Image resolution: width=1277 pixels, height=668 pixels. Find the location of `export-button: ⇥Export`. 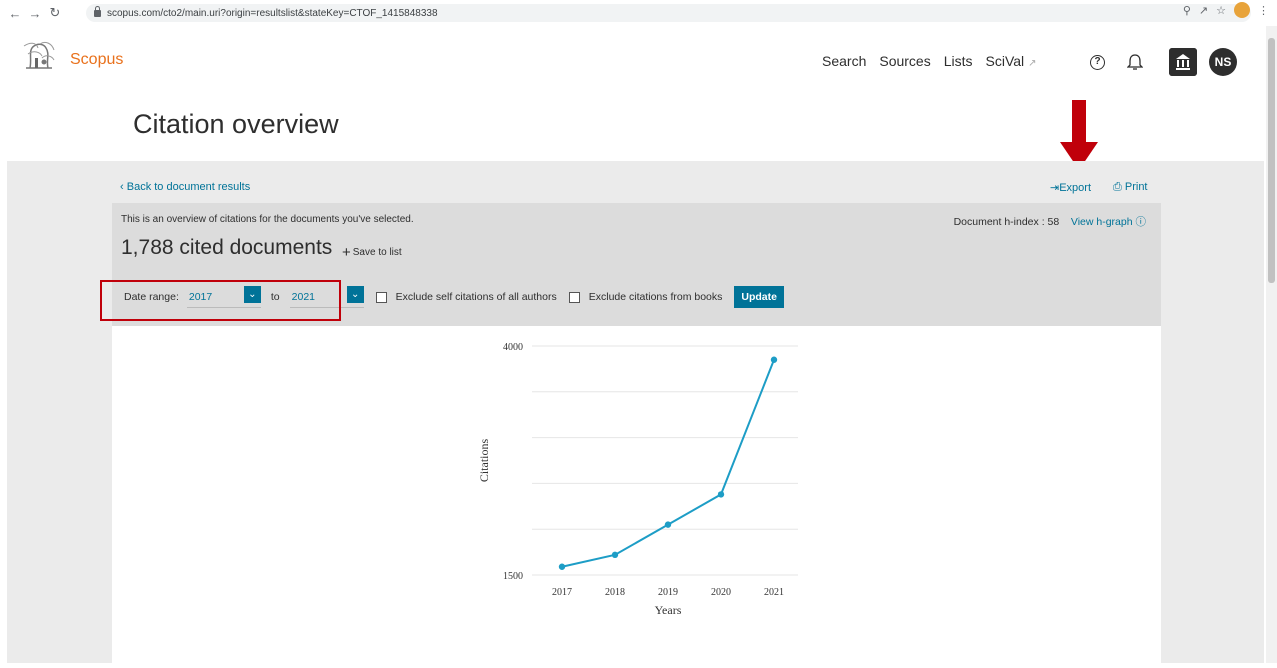

export-button: ⇥Export is located at coordinates (1070, 187).